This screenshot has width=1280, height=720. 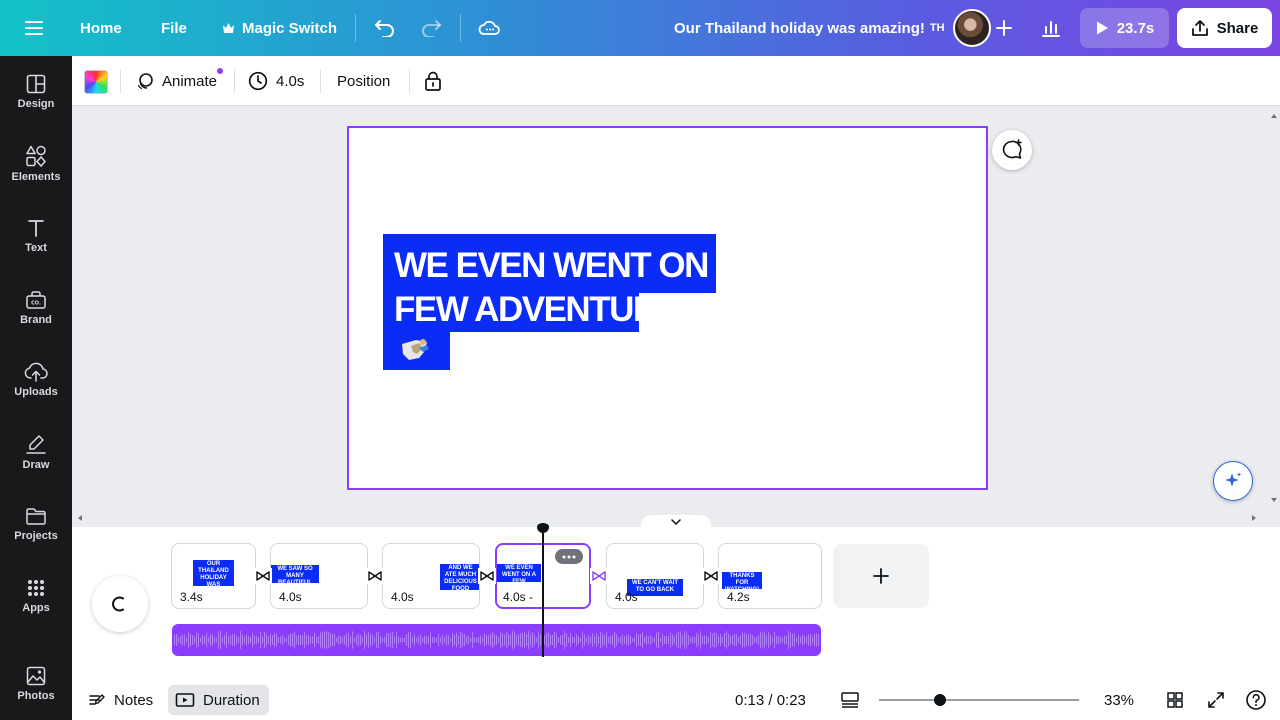 What do you see at coordinates (940, 700) in the screenshot?
I see `zoom-slider-handle` at bounding box center [940, 700].